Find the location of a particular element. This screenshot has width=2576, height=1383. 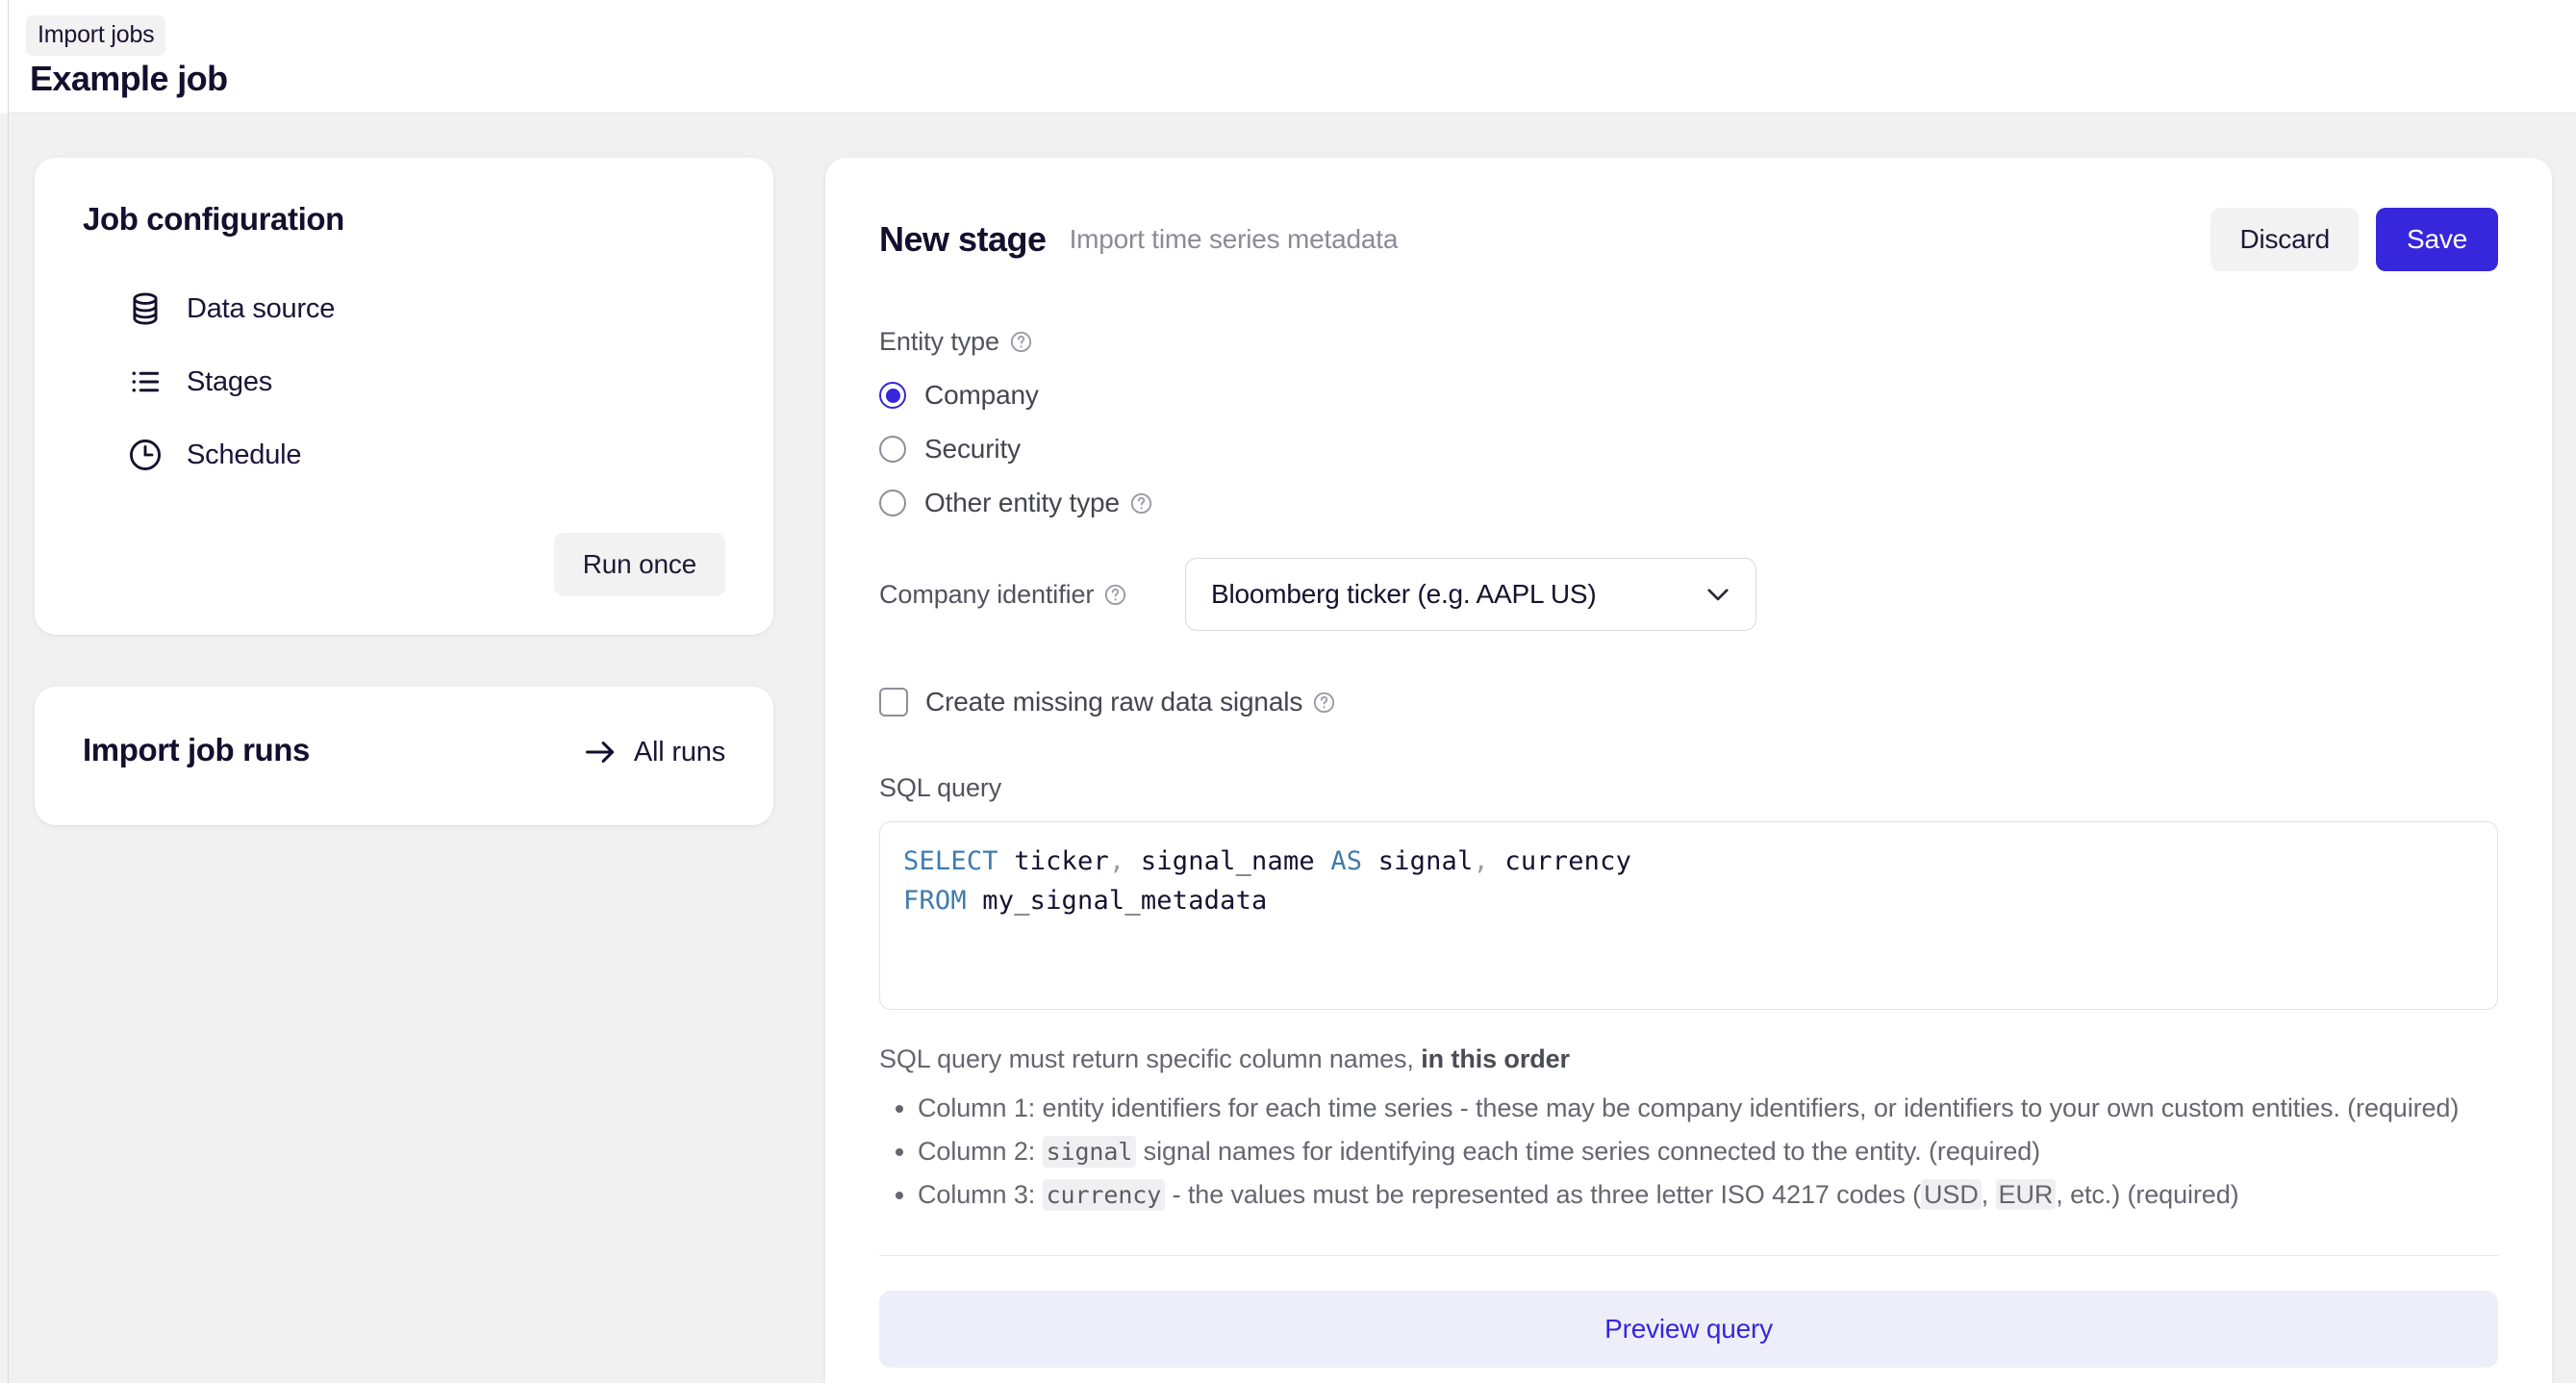

sidebar-item-data-source: Data source is located at coordinates (404, 309).